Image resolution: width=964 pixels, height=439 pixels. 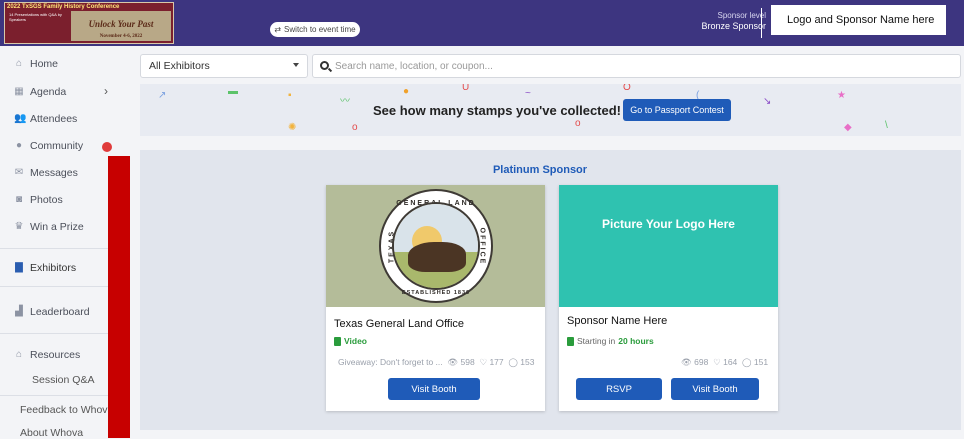 I want to click on notification-badge, so click(x=107, y=147).